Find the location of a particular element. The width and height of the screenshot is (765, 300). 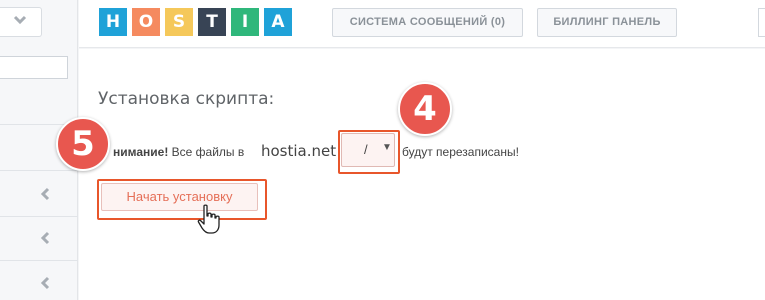

sidebar-toggle-button is located at coordinates (21, 22).